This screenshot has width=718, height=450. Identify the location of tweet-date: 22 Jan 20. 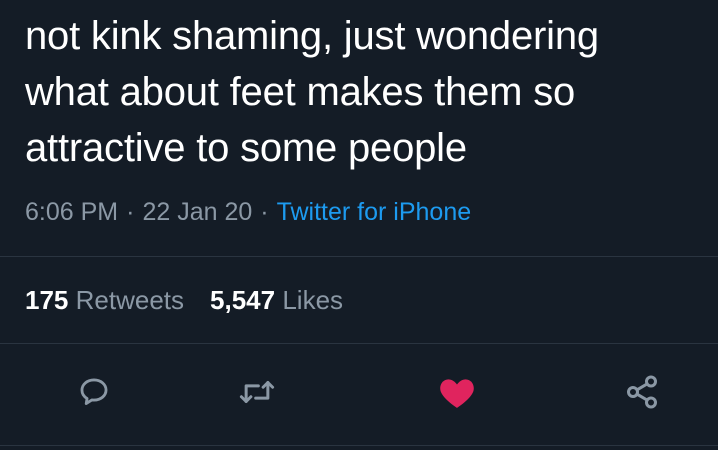
(197, 212).